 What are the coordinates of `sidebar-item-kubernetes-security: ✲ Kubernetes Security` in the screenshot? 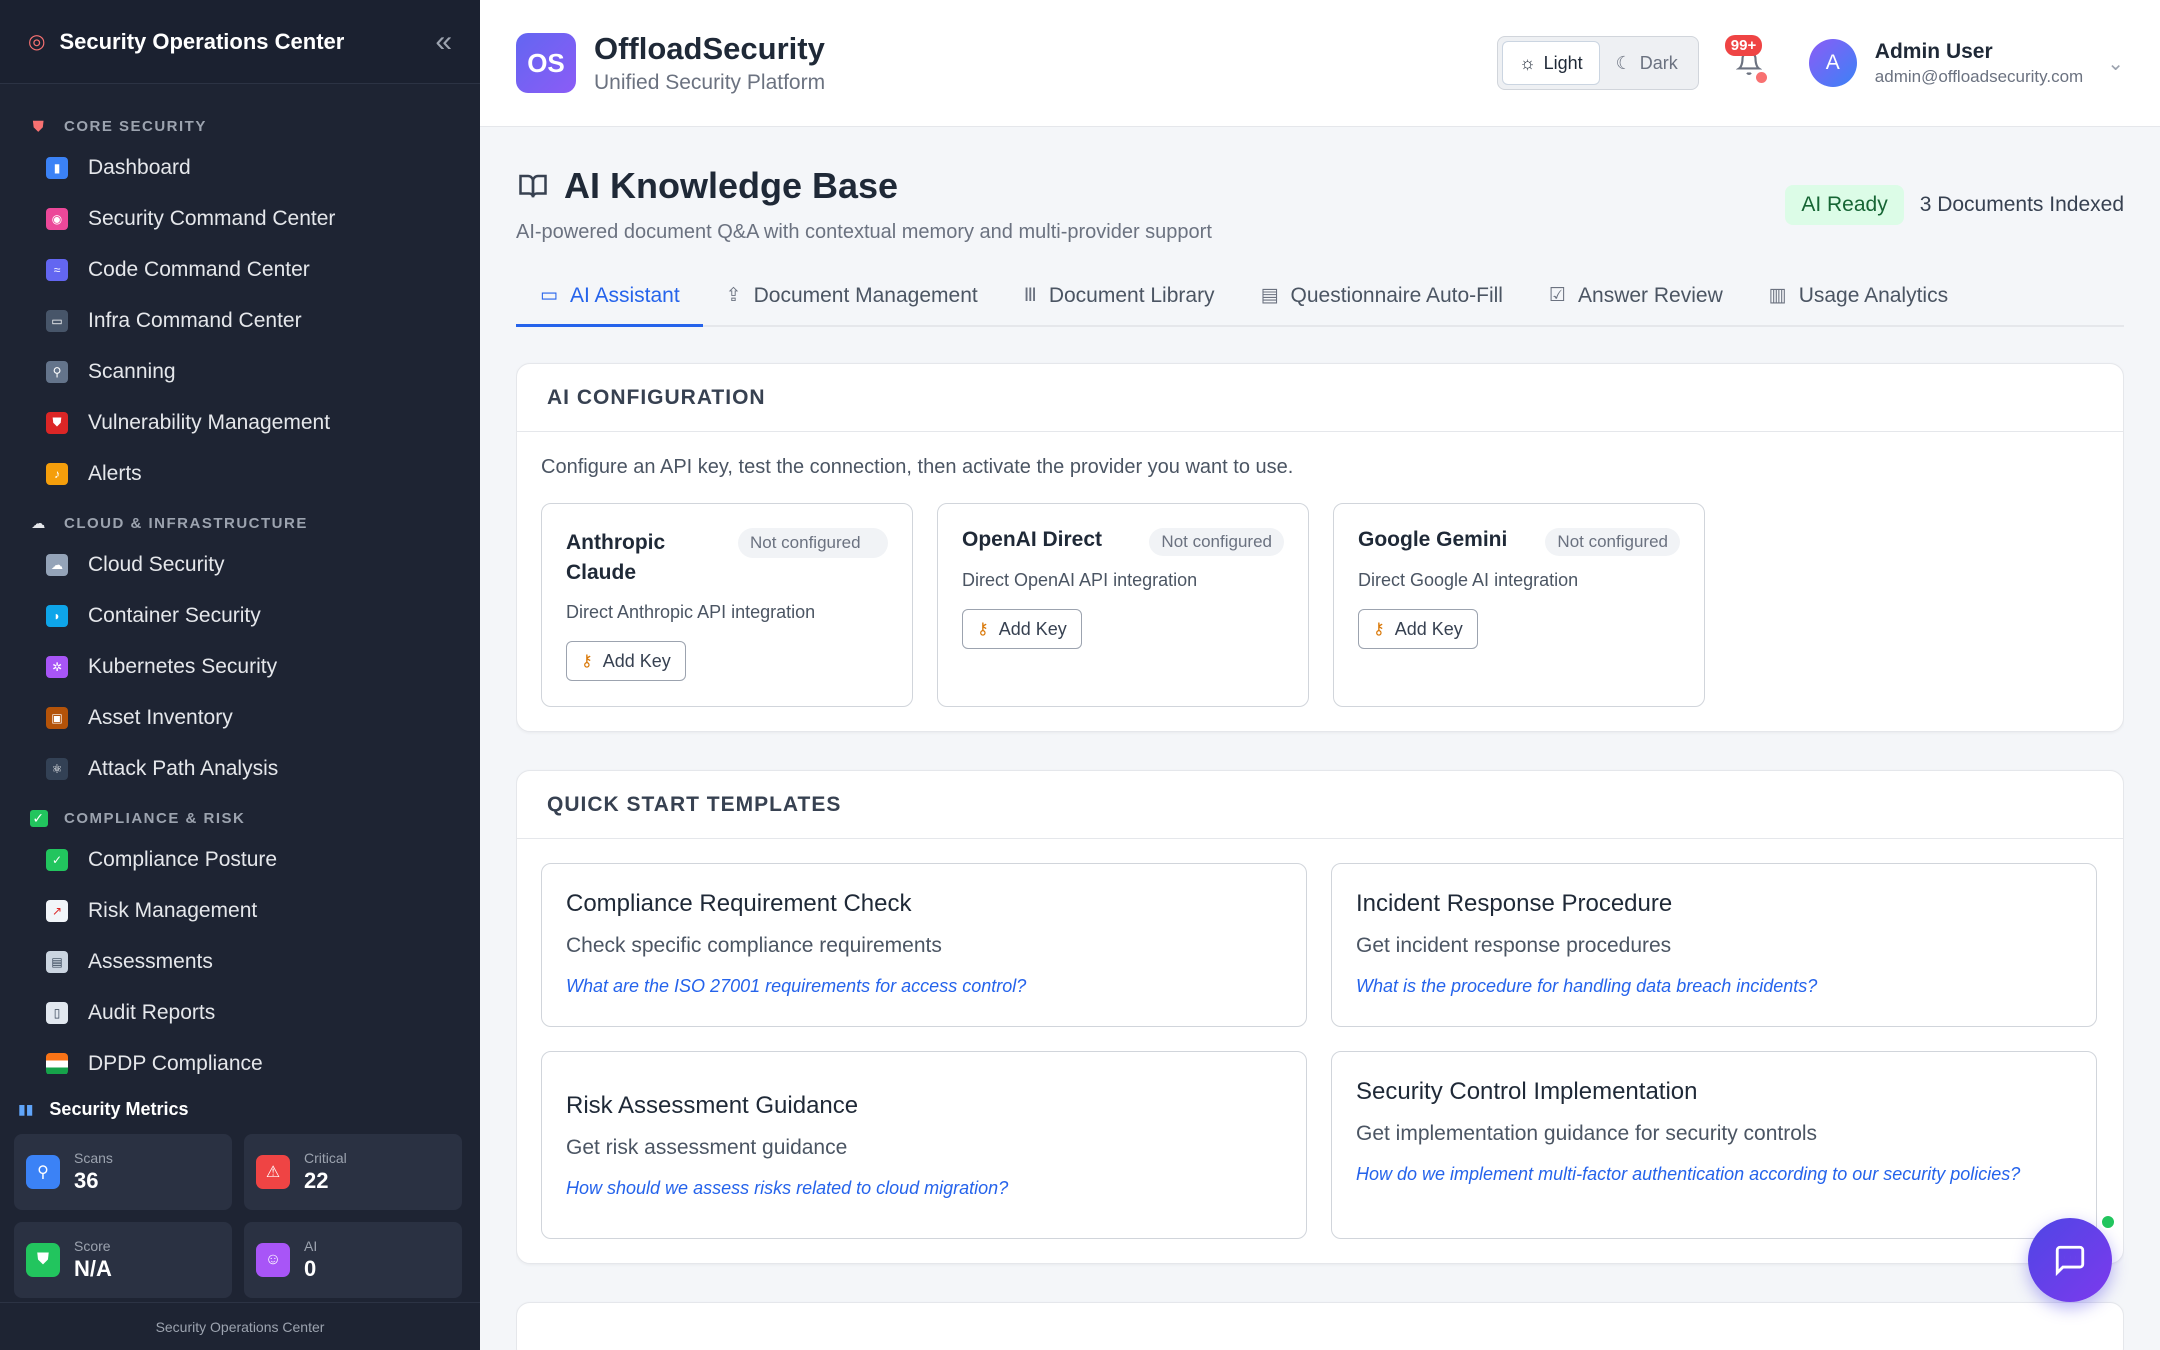 It's located at (240, 666).